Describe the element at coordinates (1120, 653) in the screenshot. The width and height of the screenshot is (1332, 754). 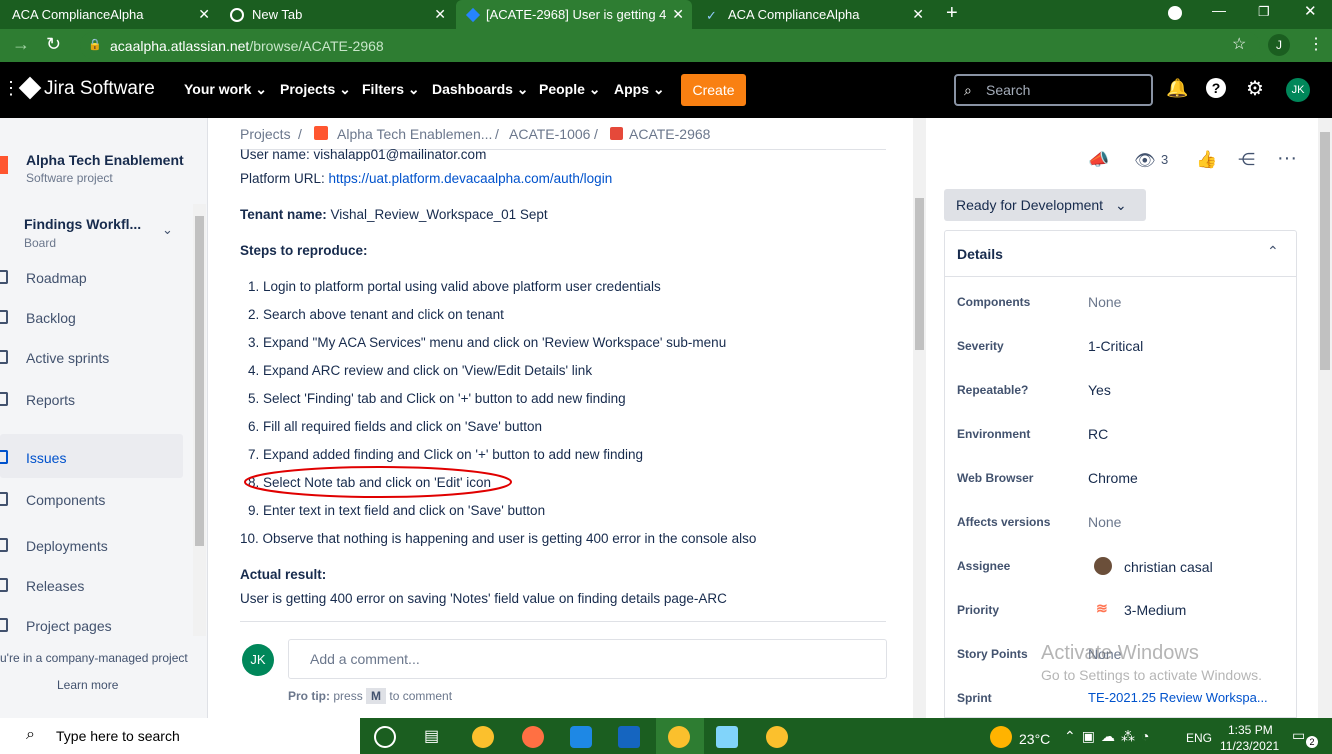
I see `activate-windows-watermark: Activate Windows` at that location.